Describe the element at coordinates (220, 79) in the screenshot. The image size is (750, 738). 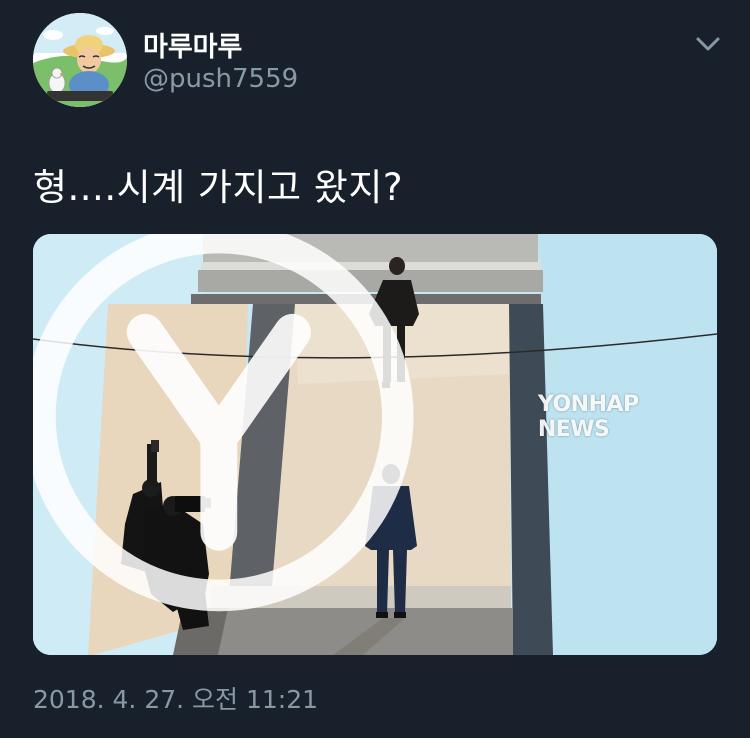
I see `user-handle: @push7559` at that location.